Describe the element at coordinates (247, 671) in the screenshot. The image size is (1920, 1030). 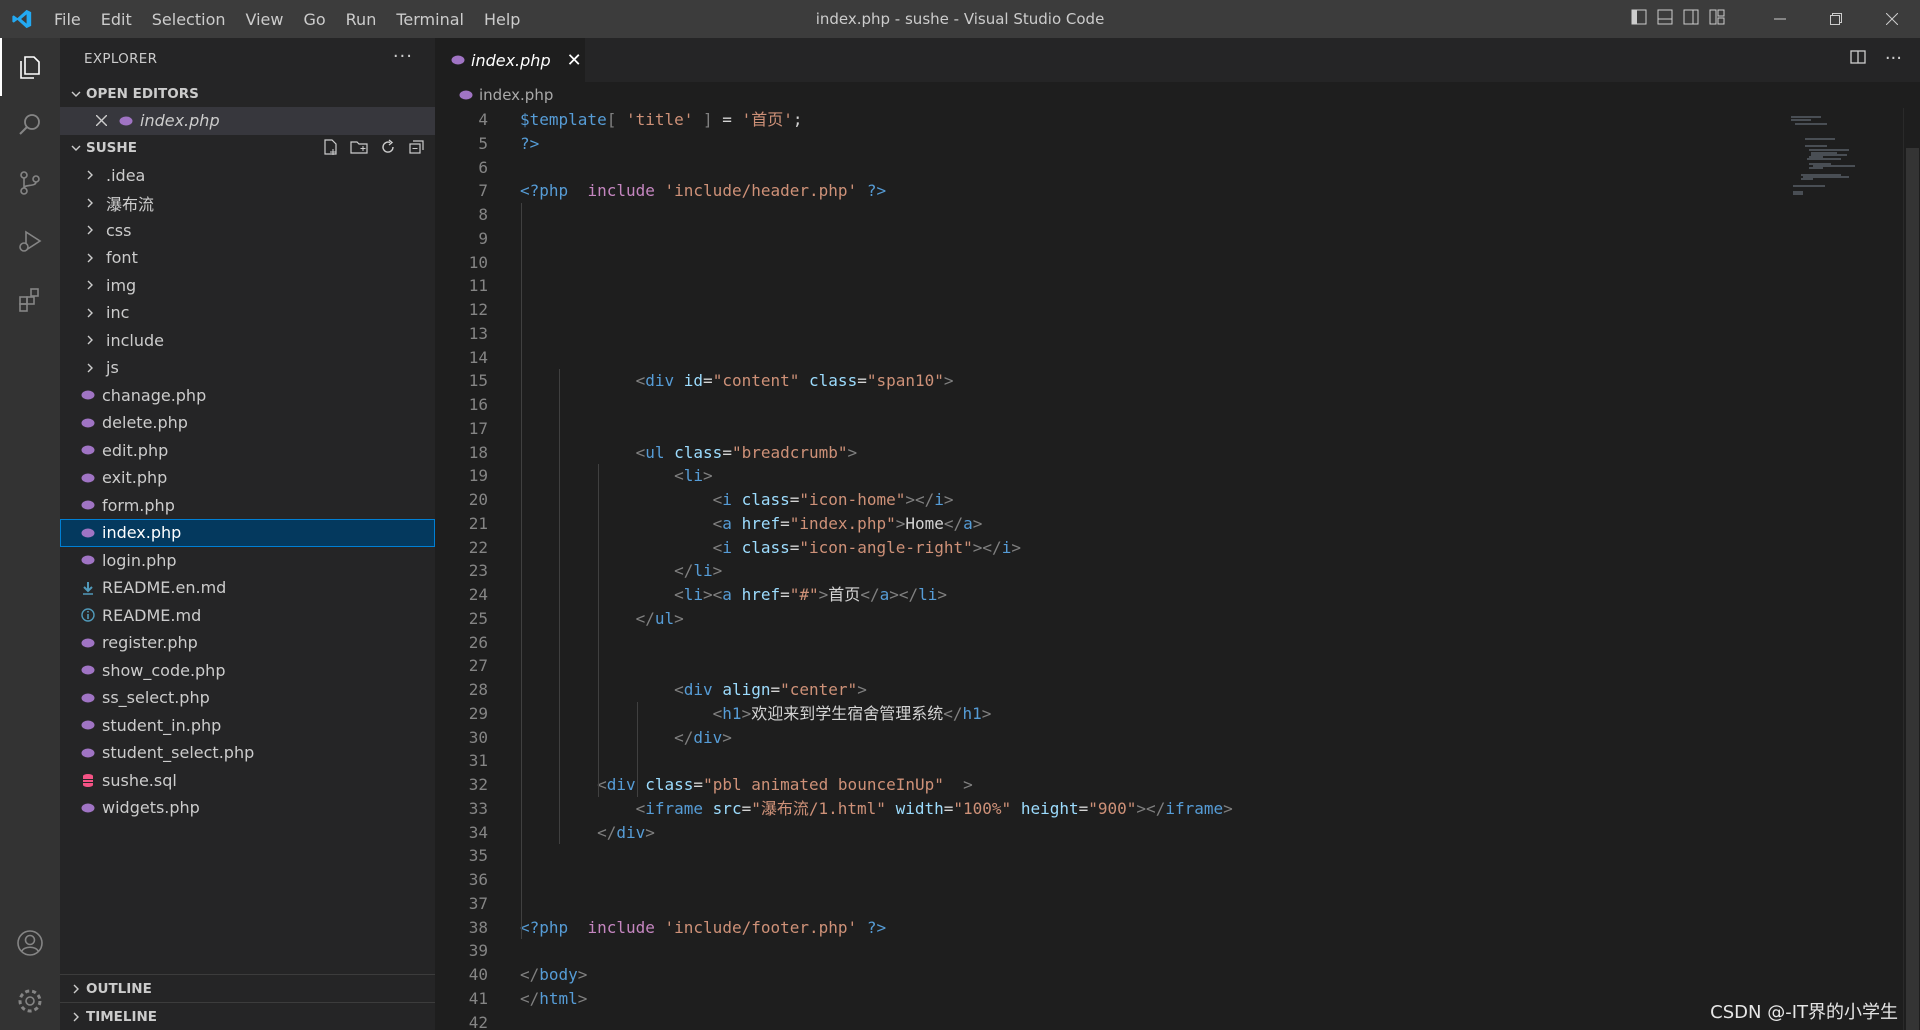
I see `file-item: show_code.php` at that location.